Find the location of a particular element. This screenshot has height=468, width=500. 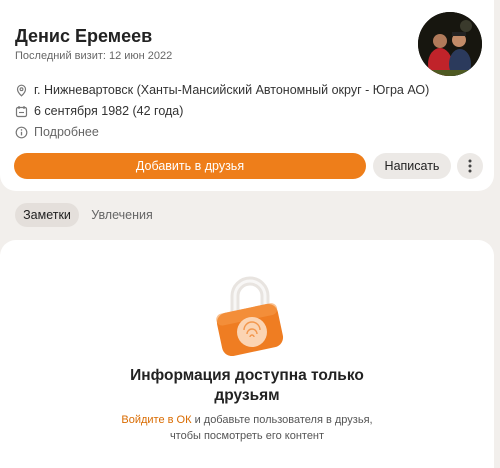

login-link: Войдите в ОК is located at coordinates (156, 420).